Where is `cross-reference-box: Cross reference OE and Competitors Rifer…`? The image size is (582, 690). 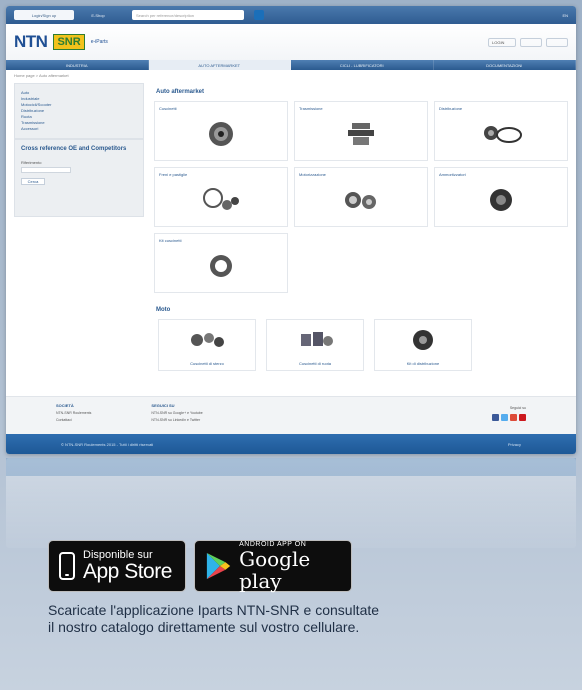
cross-reference-box: Cross reference OE and Competitors Rifer… is located at coordinates (79, 178).